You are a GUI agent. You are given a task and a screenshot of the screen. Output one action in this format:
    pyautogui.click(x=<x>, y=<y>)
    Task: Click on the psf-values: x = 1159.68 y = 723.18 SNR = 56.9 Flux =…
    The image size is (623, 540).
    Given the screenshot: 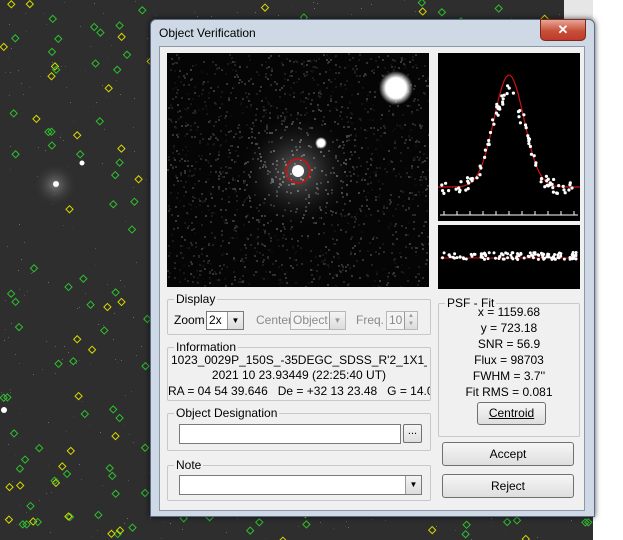 What is the action you would take?
    pyautogui.click(x=509, y=355)
    